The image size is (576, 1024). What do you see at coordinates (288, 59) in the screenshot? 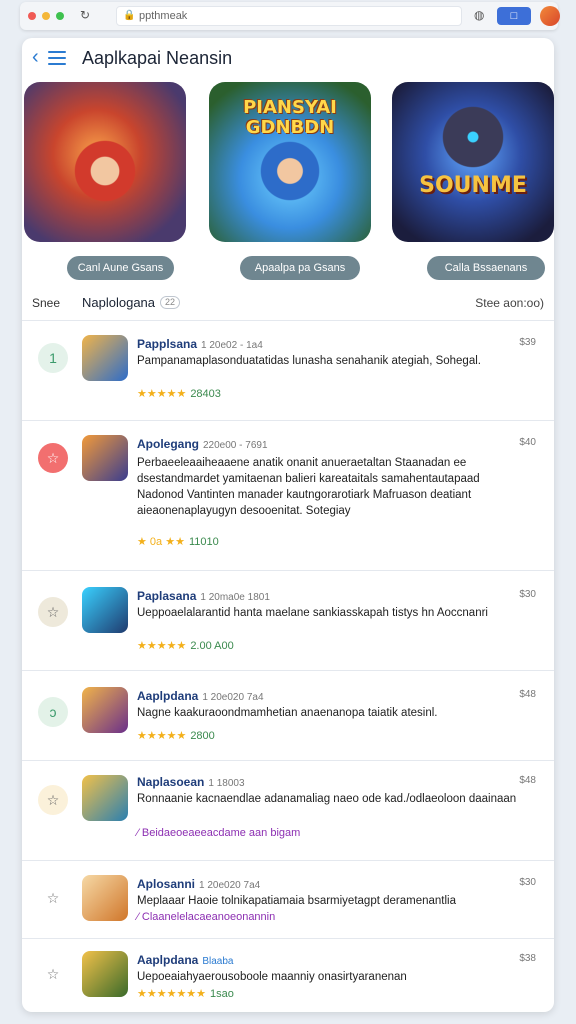
I see `top-bar: ‹ Aaplkapai Neansin` at bounding box center [288, 59].